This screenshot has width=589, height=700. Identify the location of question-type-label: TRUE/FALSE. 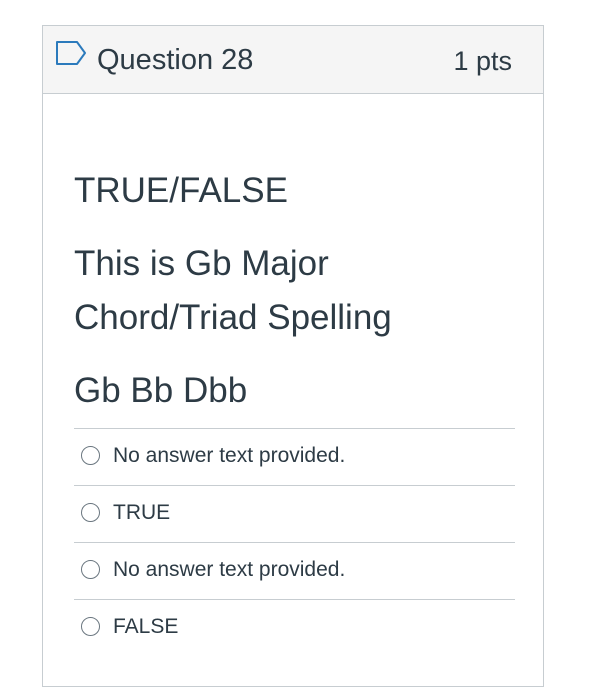
(181, 190).